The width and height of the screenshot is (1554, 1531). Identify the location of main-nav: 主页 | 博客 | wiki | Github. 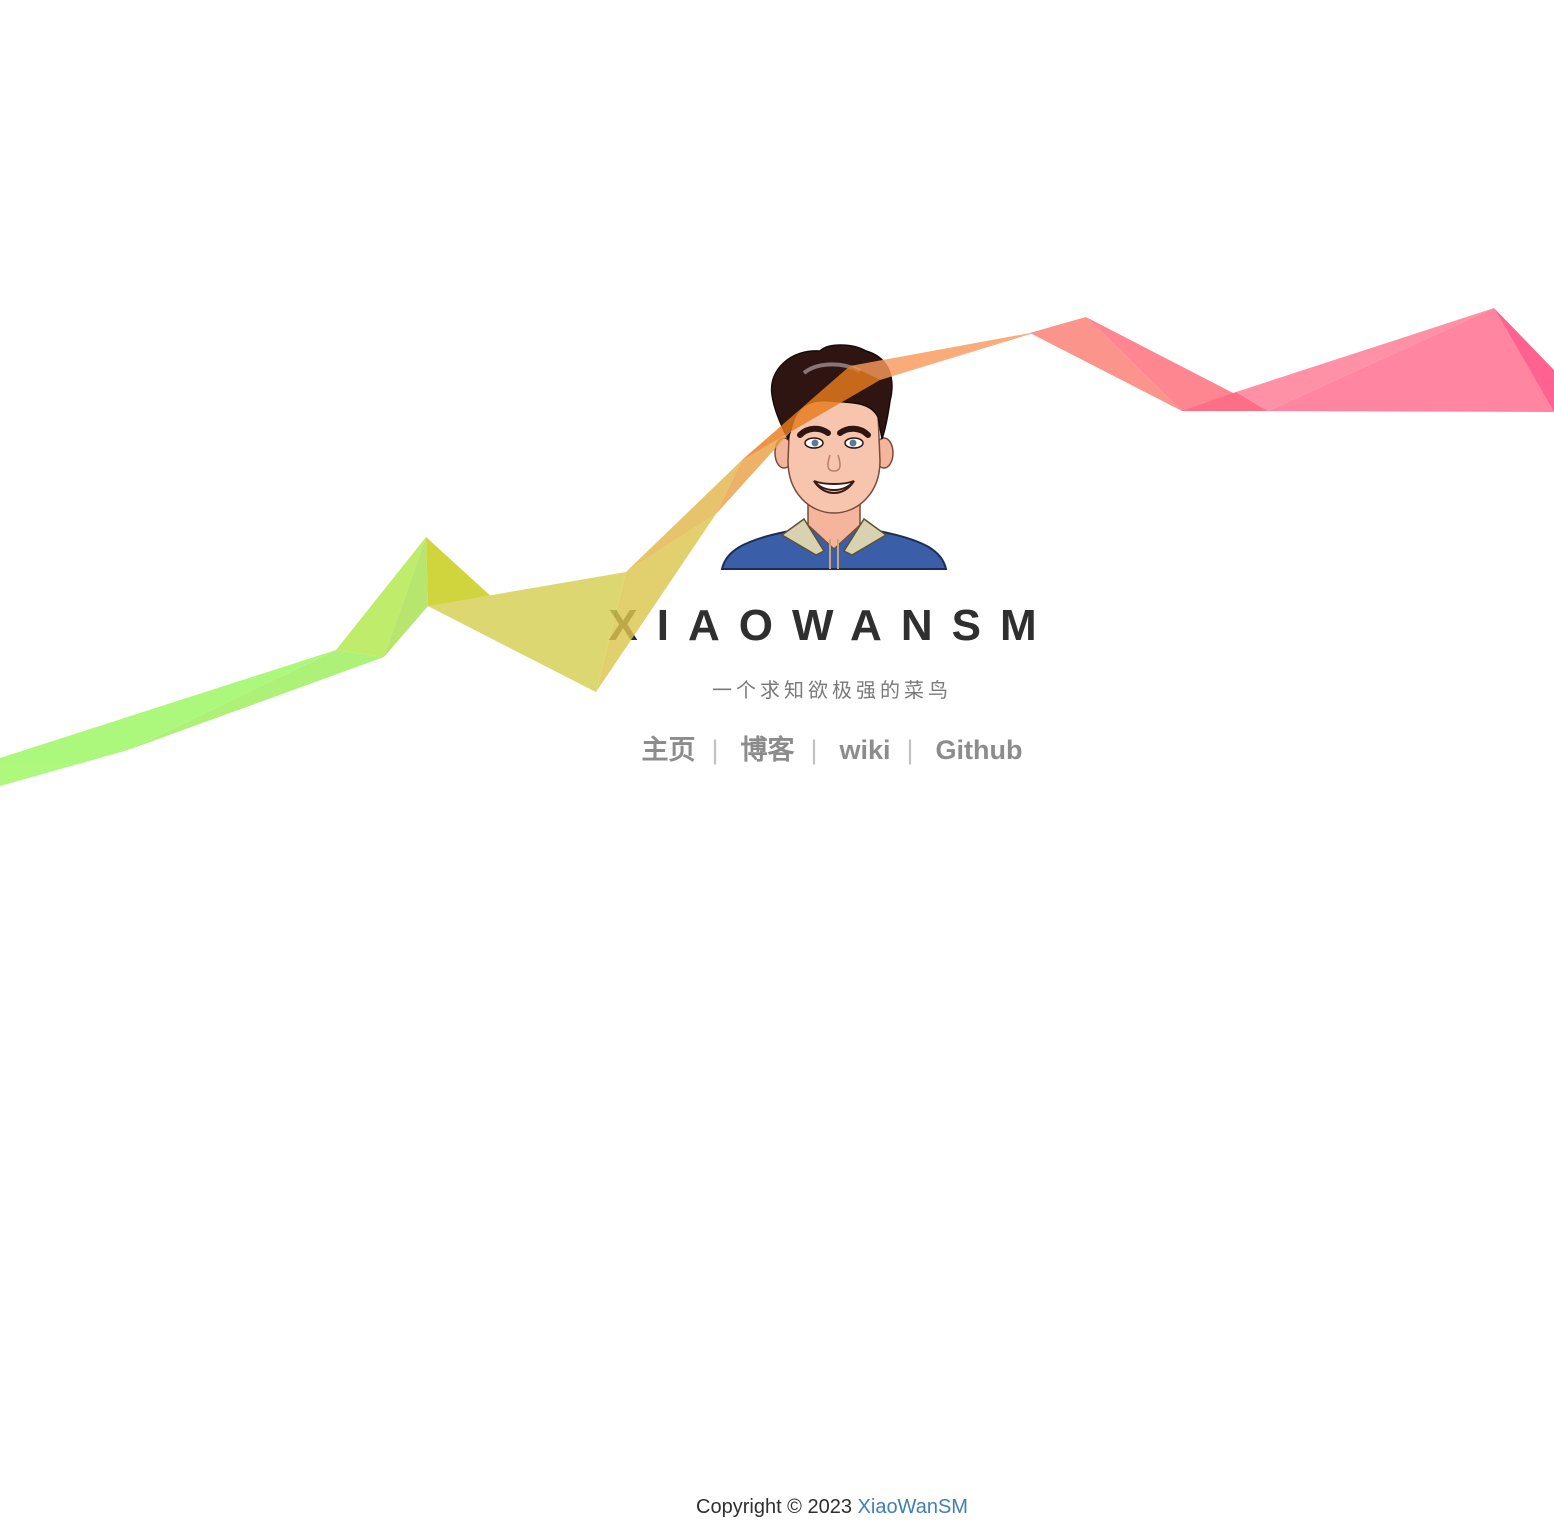
(777, 750).